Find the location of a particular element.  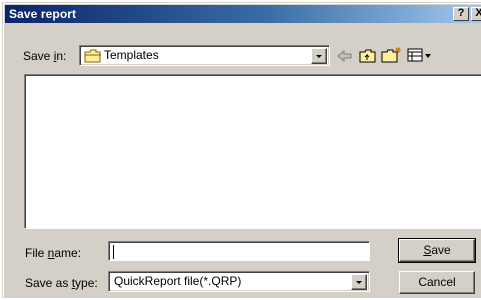

new-folder-icon is located at coordinates (392, 55).